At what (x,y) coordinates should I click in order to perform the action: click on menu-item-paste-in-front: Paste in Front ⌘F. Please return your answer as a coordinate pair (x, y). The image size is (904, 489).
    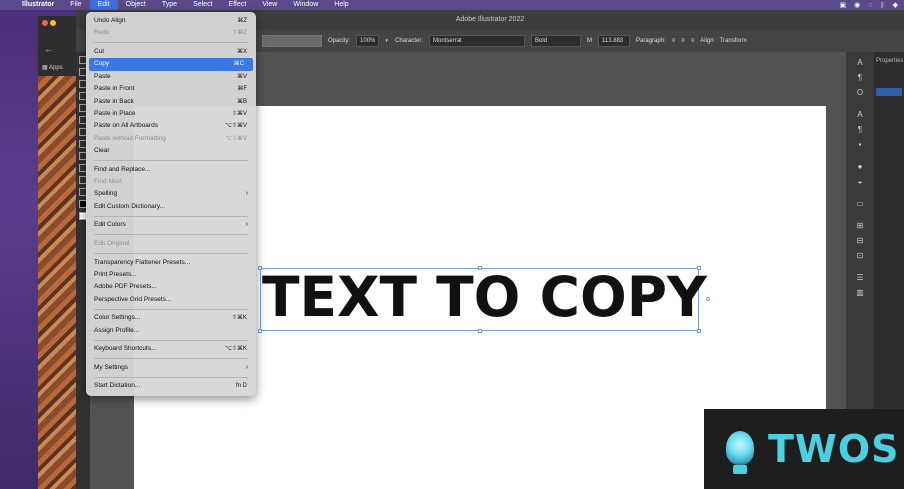
    Looking at the image, I should click on (171, 89).